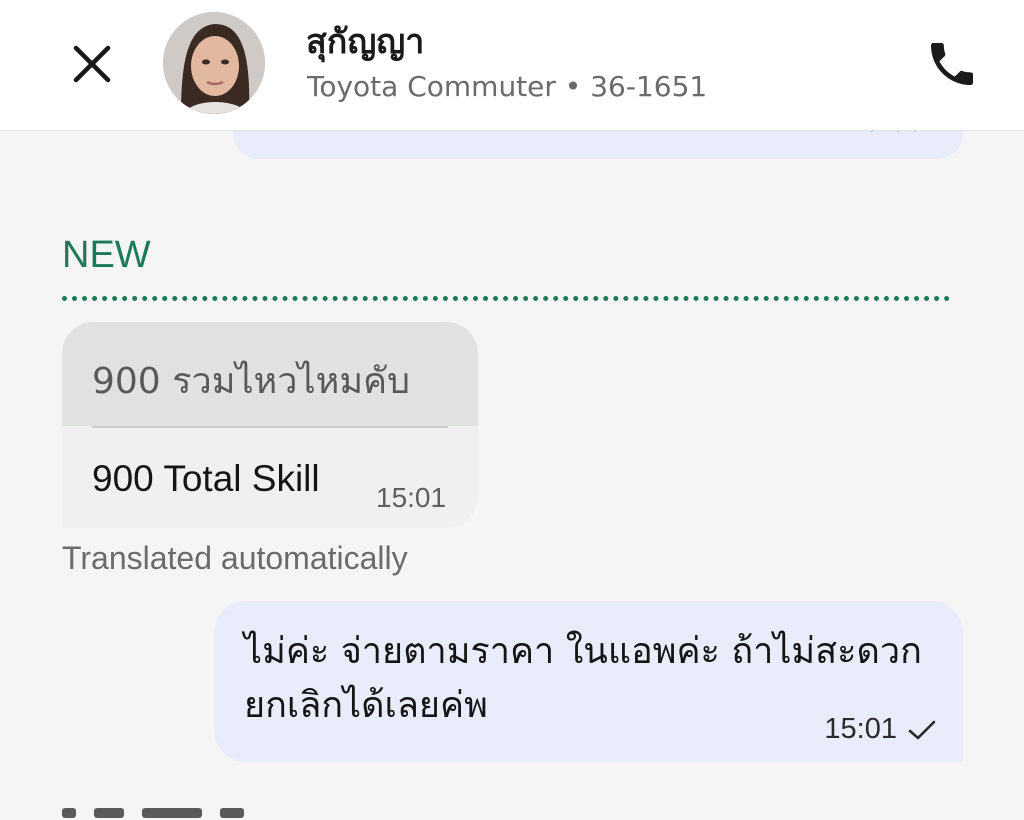 This screenshot has height=820, width=1024. I want to click on close-icon, so click(92, 64).